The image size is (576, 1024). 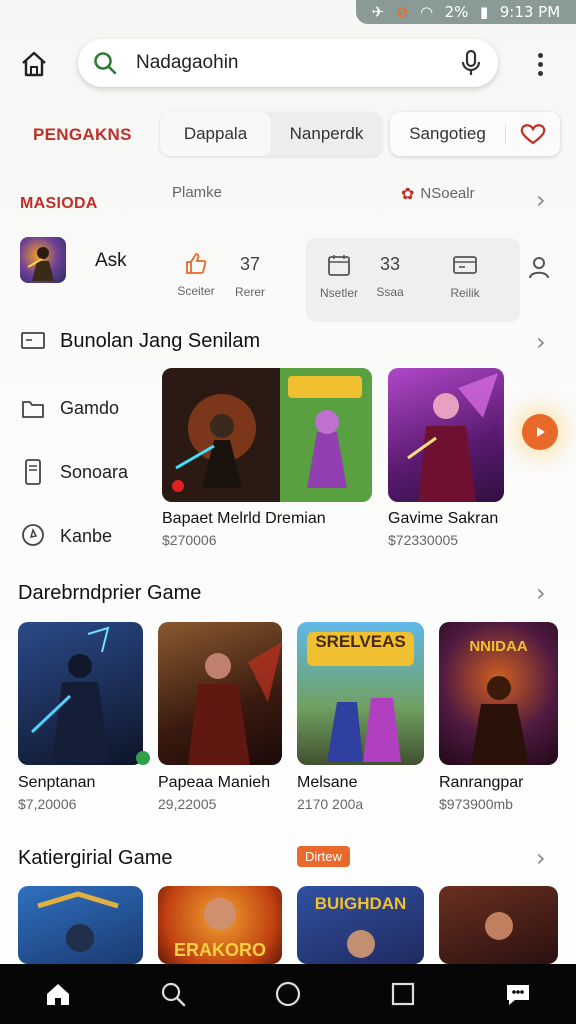 I want to click on card-title: Ranrangpar, so click(x=481, y=782).